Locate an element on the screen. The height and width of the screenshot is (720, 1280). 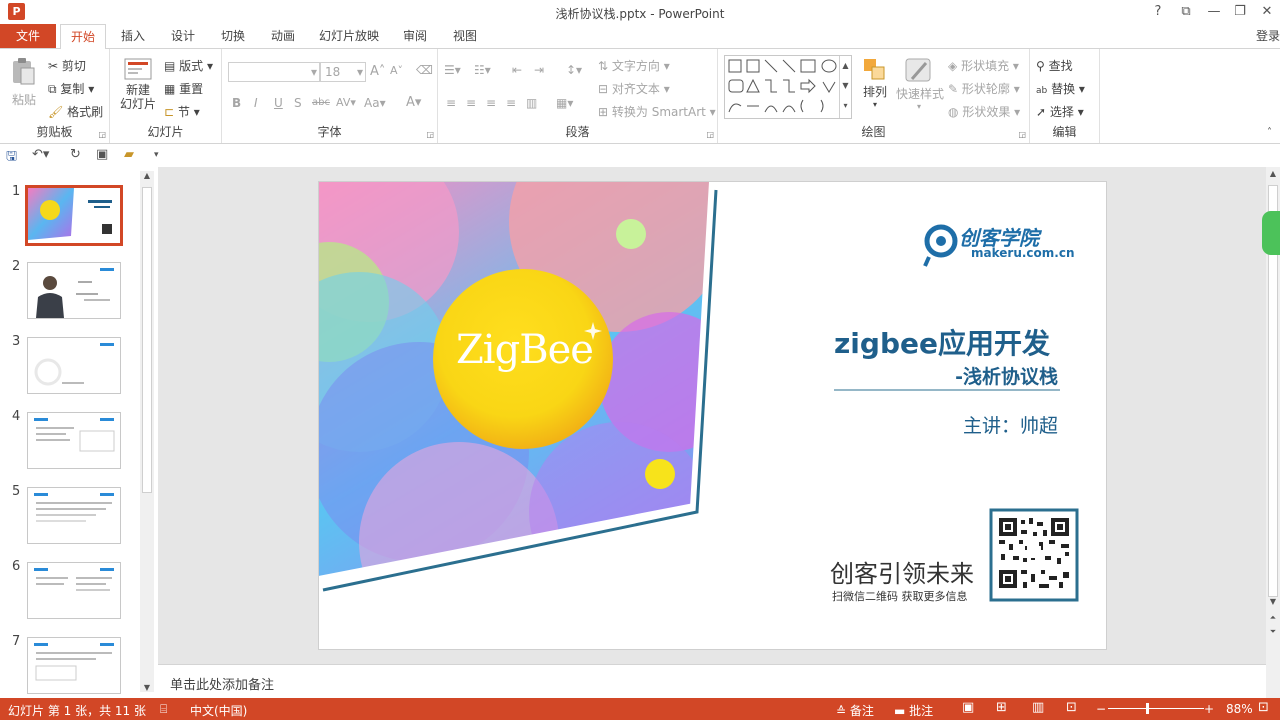
tab-animations: 动画 is located at coordinates (283, 36).